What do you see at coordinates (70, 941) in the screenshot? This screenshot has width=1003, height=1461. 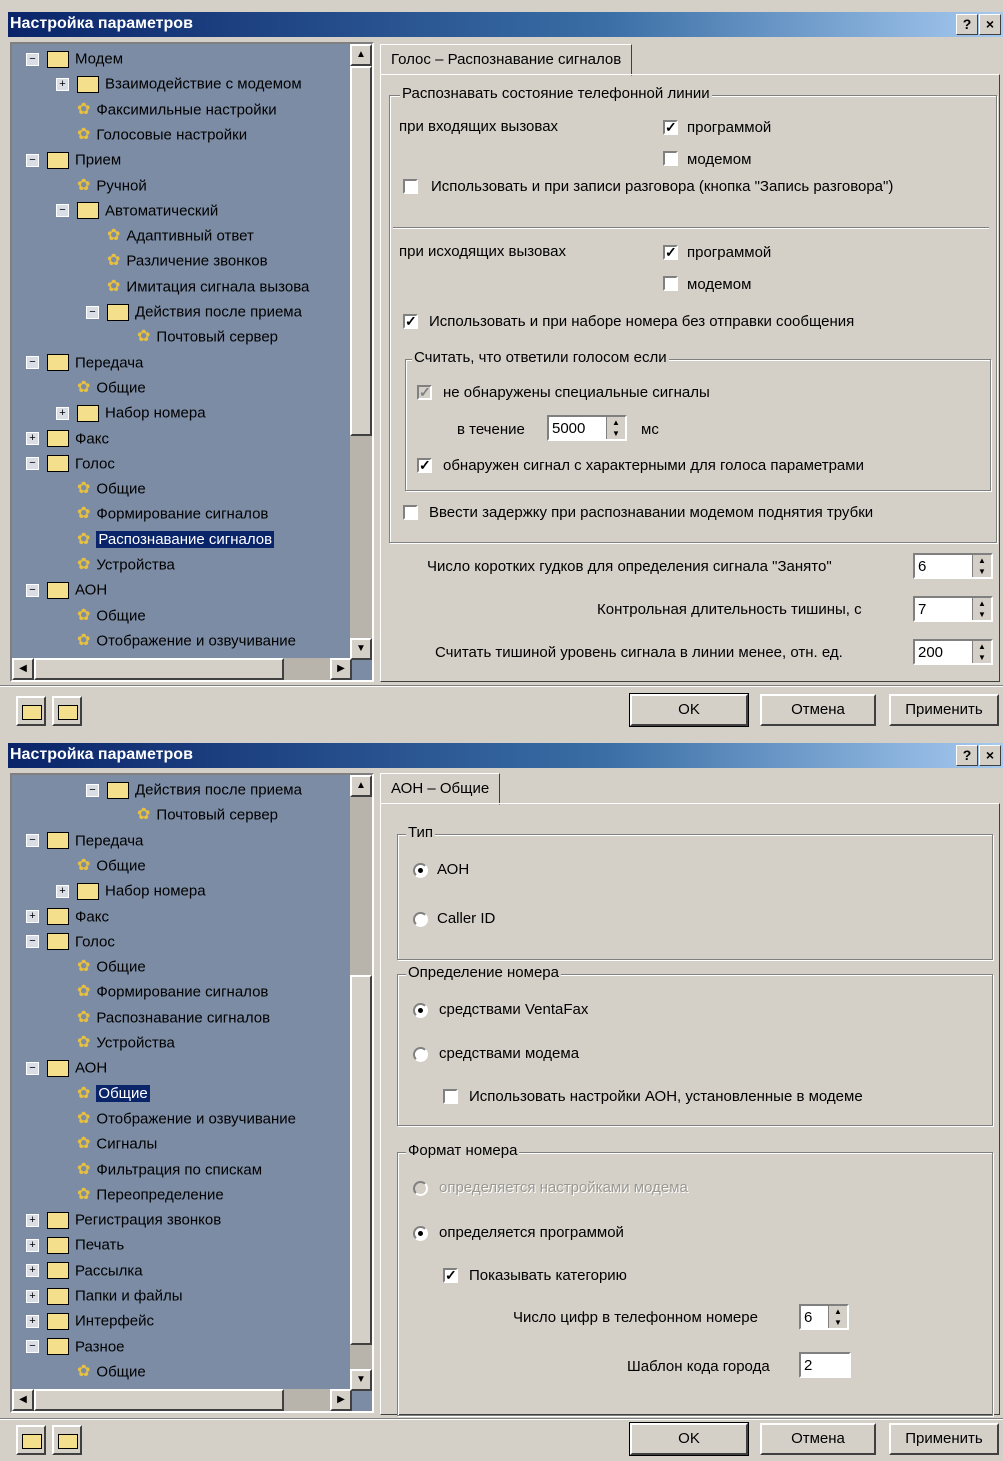 I see `tree-item: − Голос` at bounding box center [70, 941].